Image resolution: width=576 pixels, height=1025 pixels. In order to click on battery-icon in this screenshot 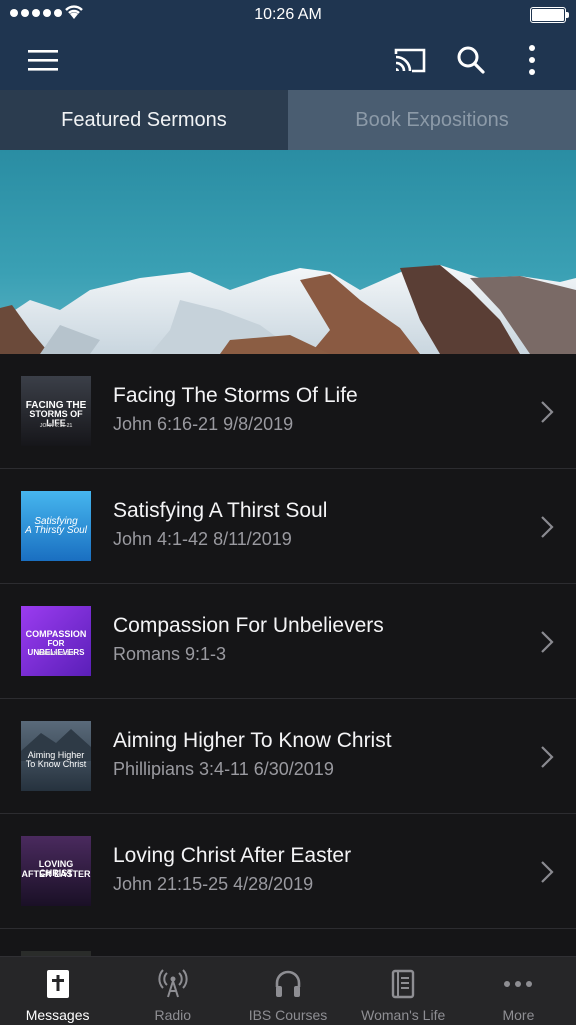, I will do `click(549, 15)`.